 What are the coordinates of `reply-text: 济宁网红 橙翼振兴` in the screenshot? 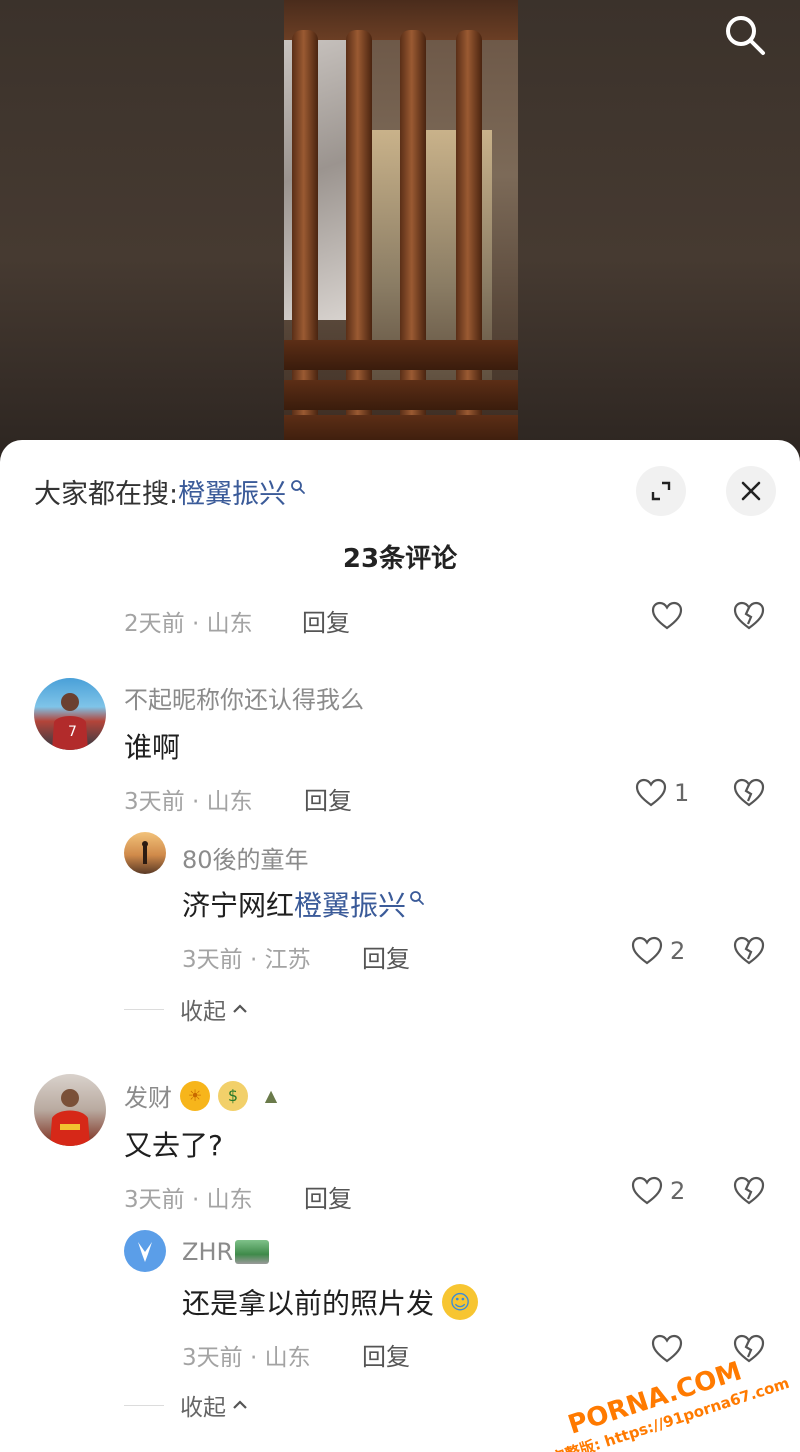 It's located at (303, 904).